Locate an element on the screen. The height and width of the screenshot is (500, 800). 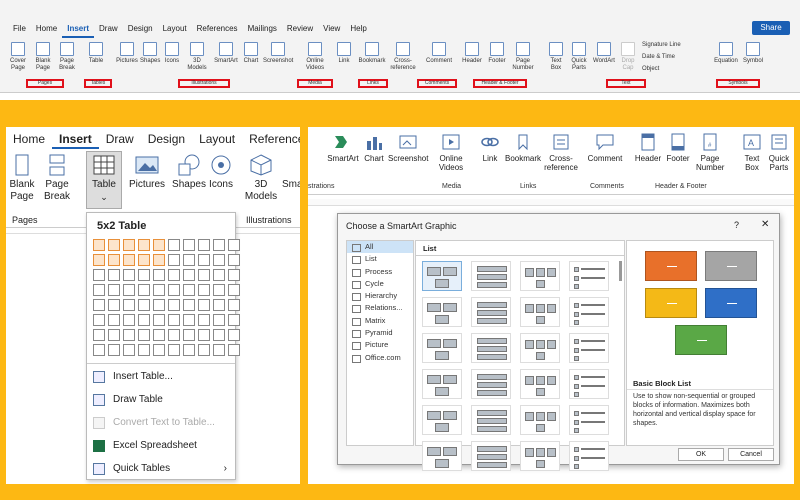
left-blank-page-button: Blank Page is located at coordinates (22, 178).